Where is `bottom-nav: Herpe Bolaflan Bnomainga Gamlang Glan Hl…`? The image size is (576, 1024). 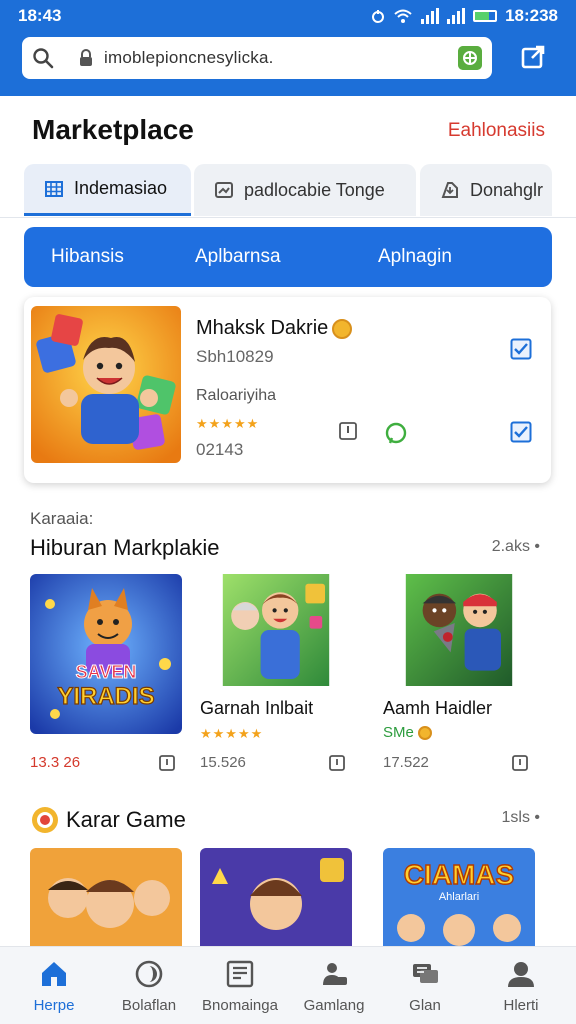 bottom-nav: Herpe Bolaflan Bnomainga Gamlang Glan Hl… is located at coordinates (288, 985).